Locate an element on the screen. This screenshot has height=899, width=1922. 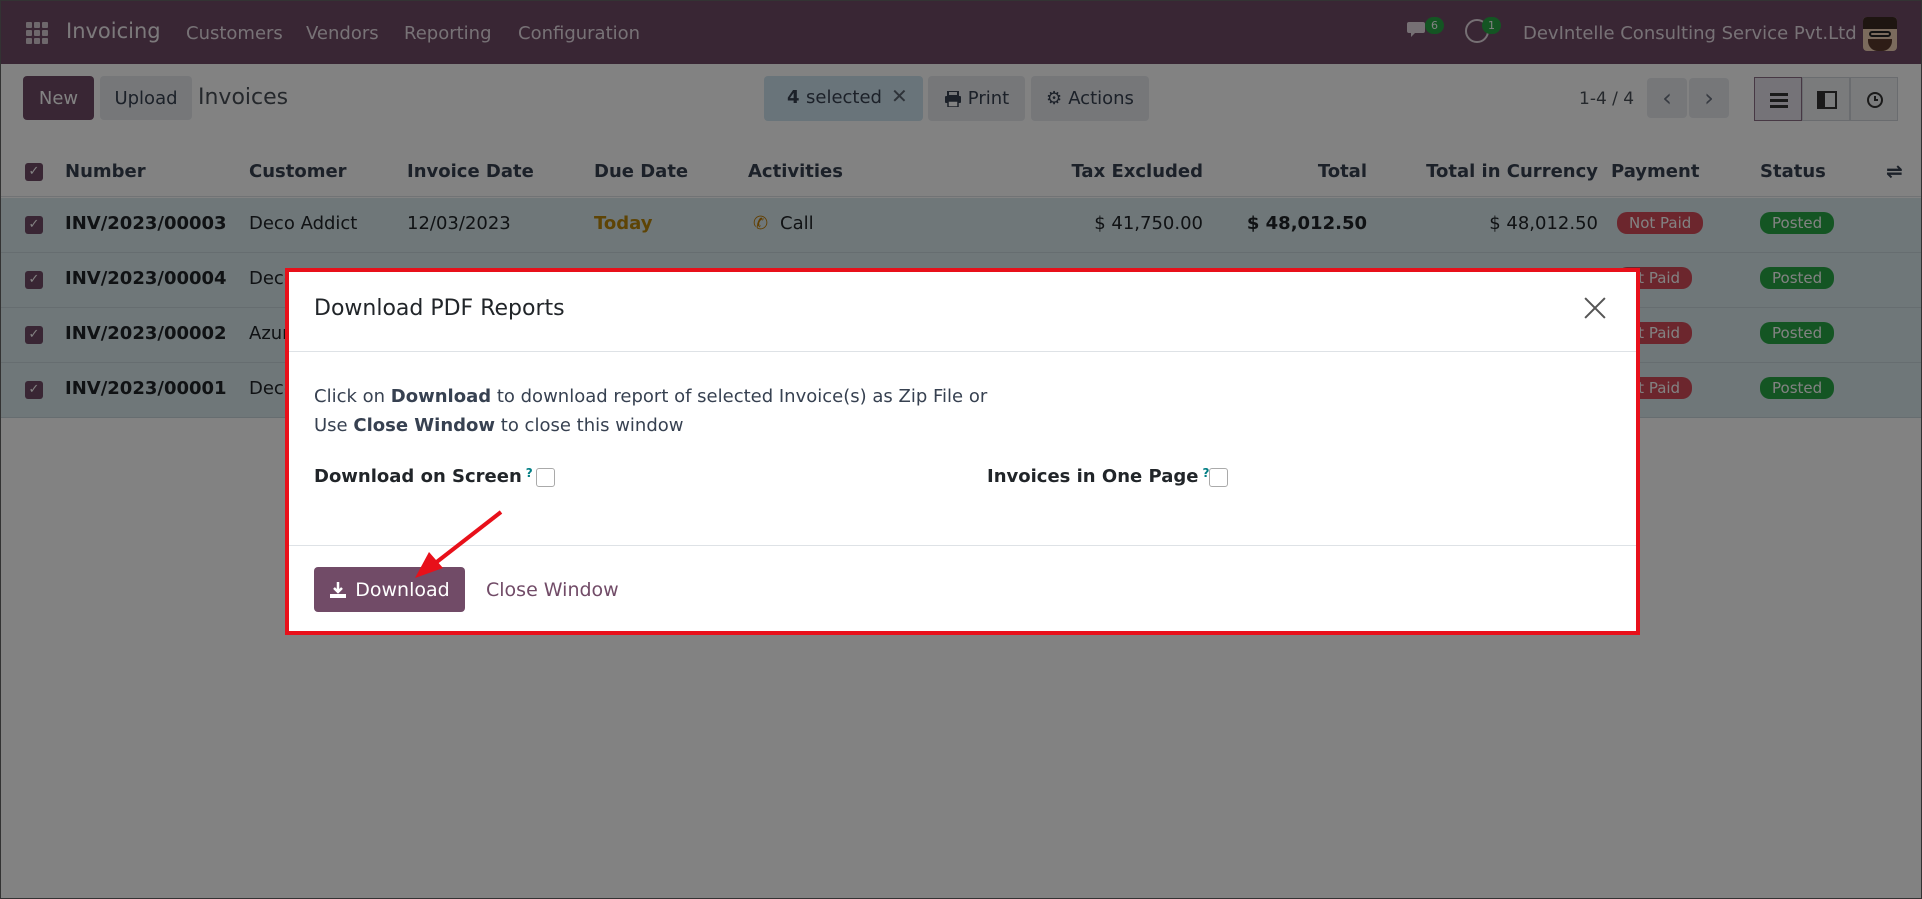
download-on-screen-label: Download on Screen? is located at coordinates (423, 476).